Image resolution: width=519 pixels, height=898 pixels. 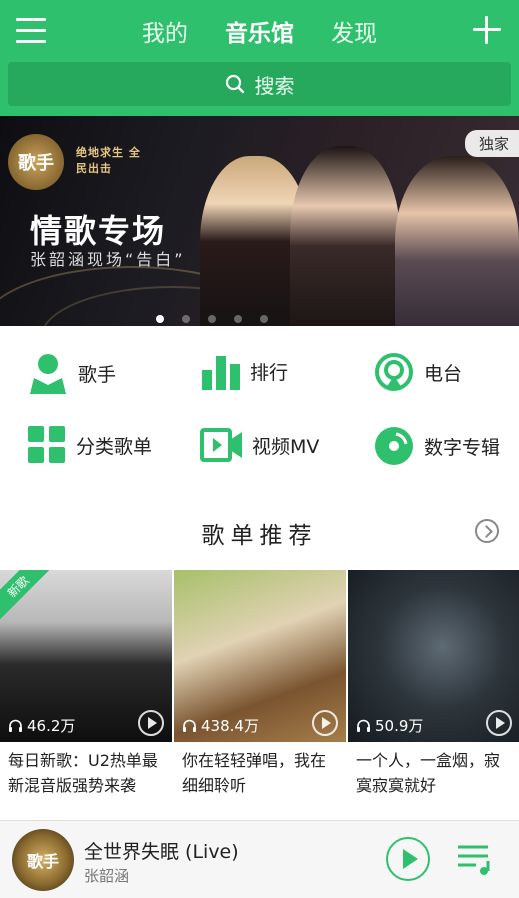 I want to click on section-more-button, so click(x=487, y=531).